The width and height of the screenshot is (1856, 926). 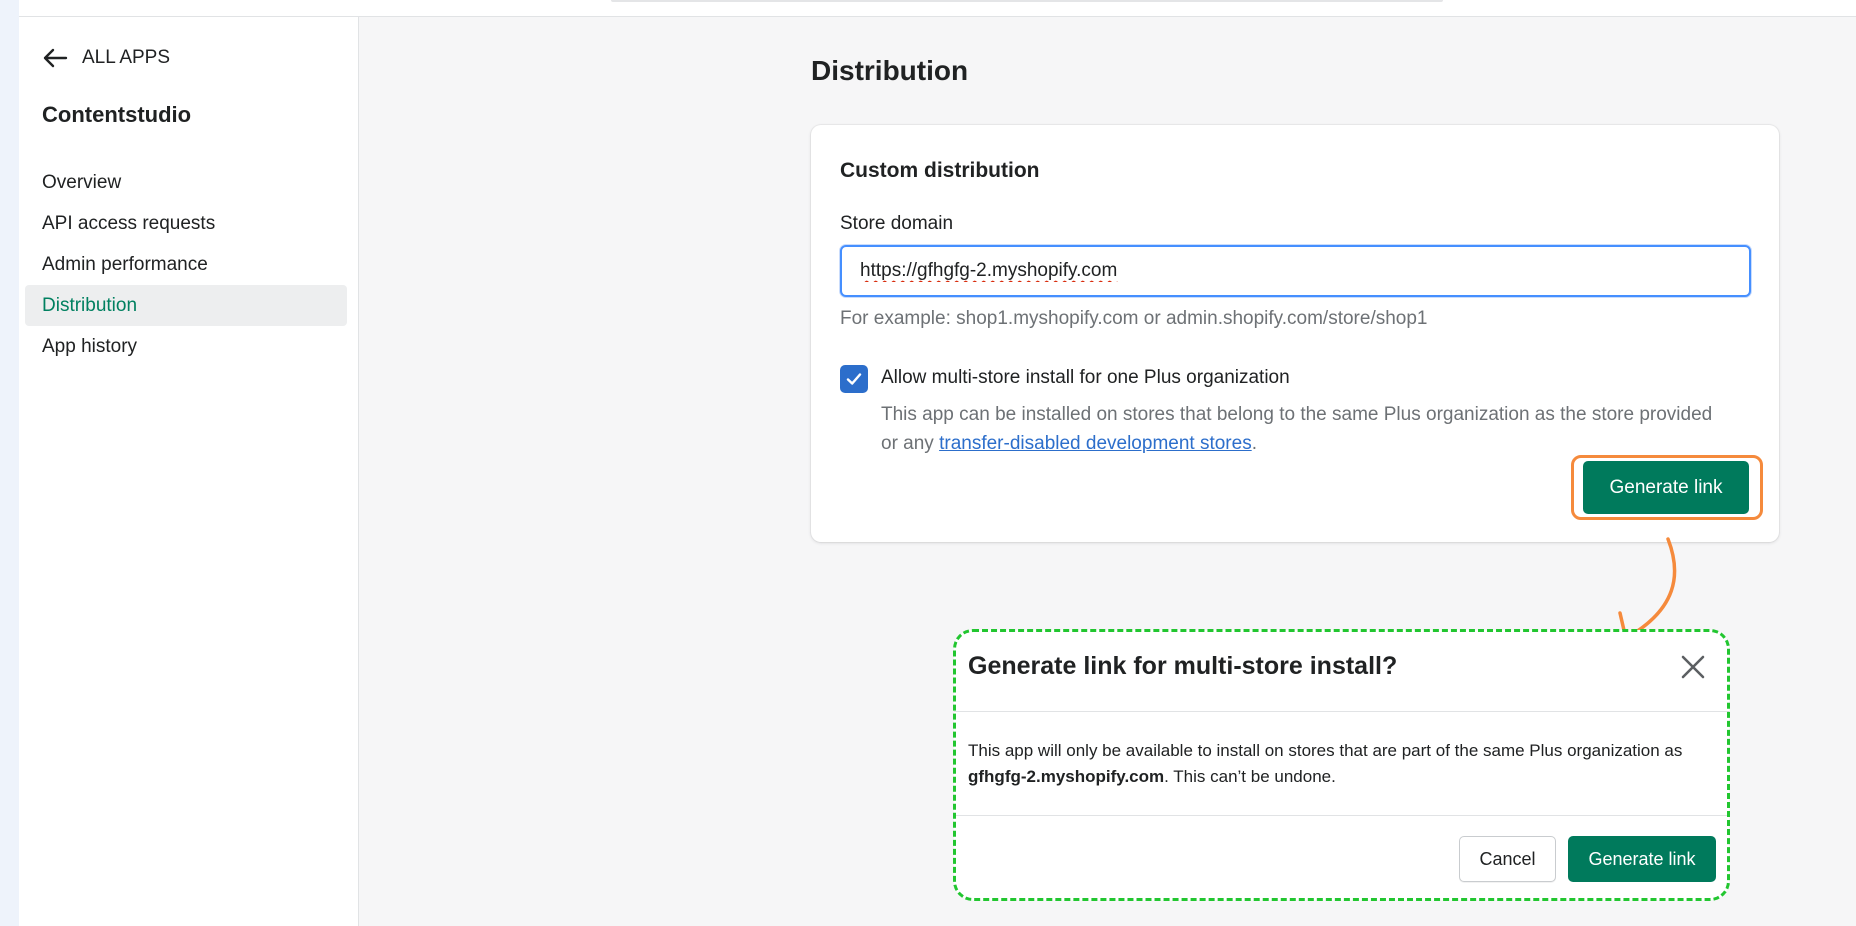 What do you see at coordinates (186, 182) in the screenshot?
I see `sidebar-item-overview: Overview` at bounding box center [186, 182].